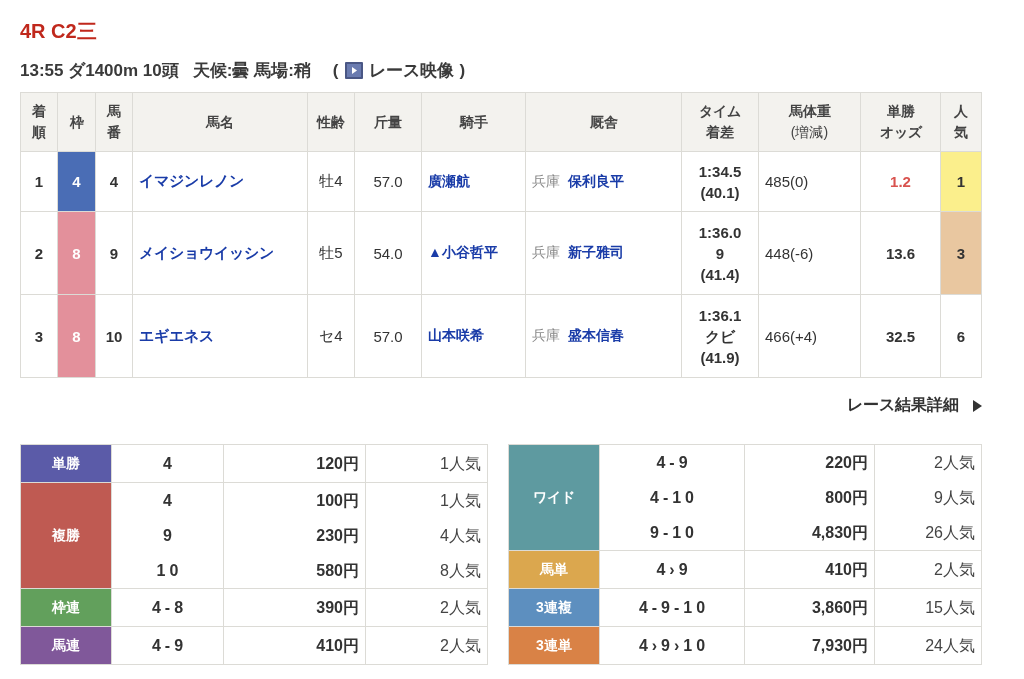 The height and width of the screenshot is (679, 1024). I want to click on popularity-rank: 24人気, so click(949, 646).